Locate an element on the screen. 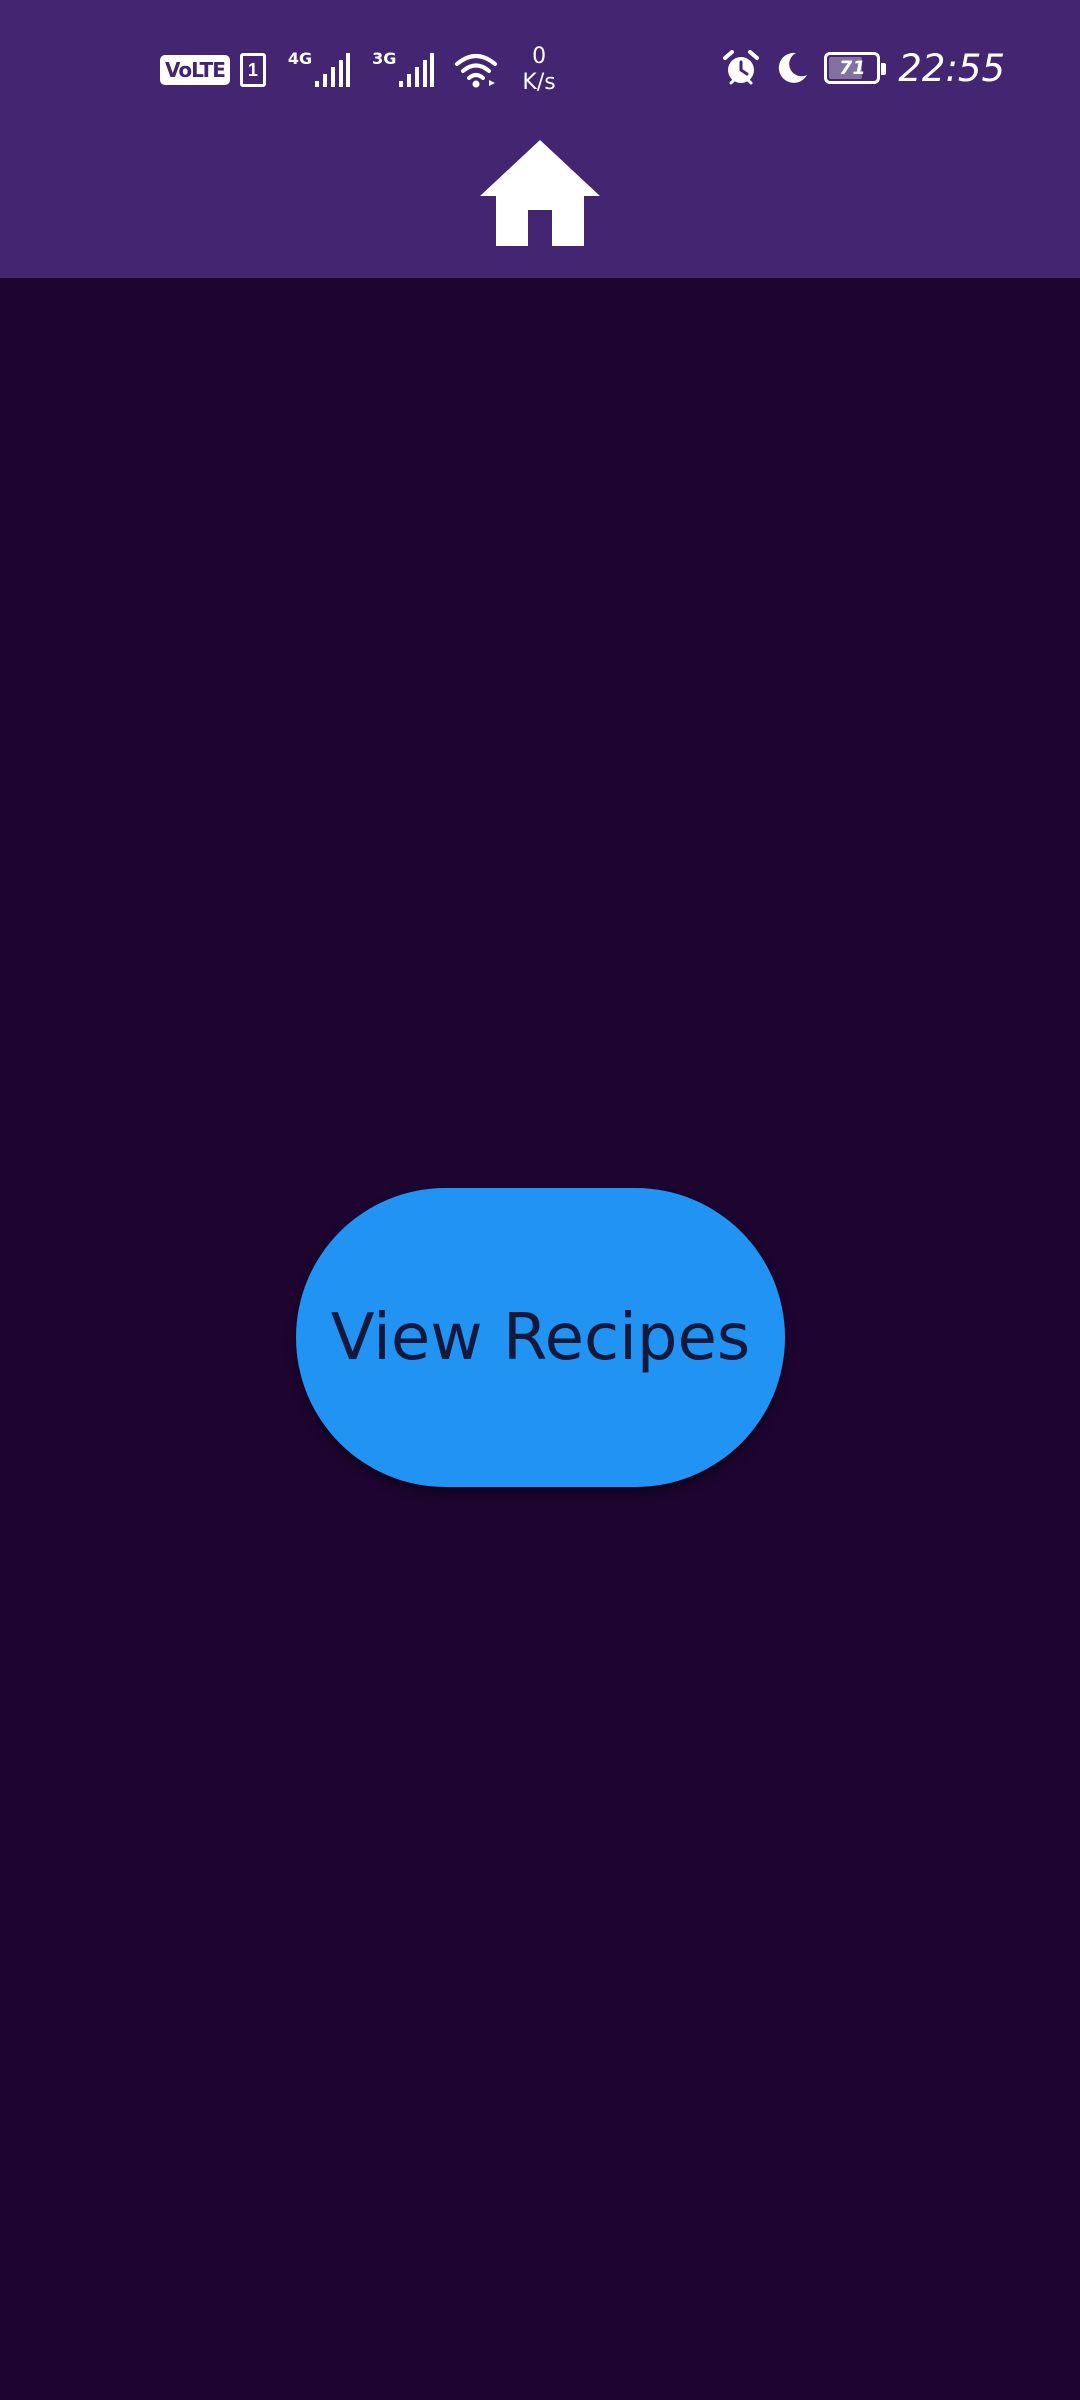  view-recipes-label: View Recipes is located at coordinates (540, 1337).